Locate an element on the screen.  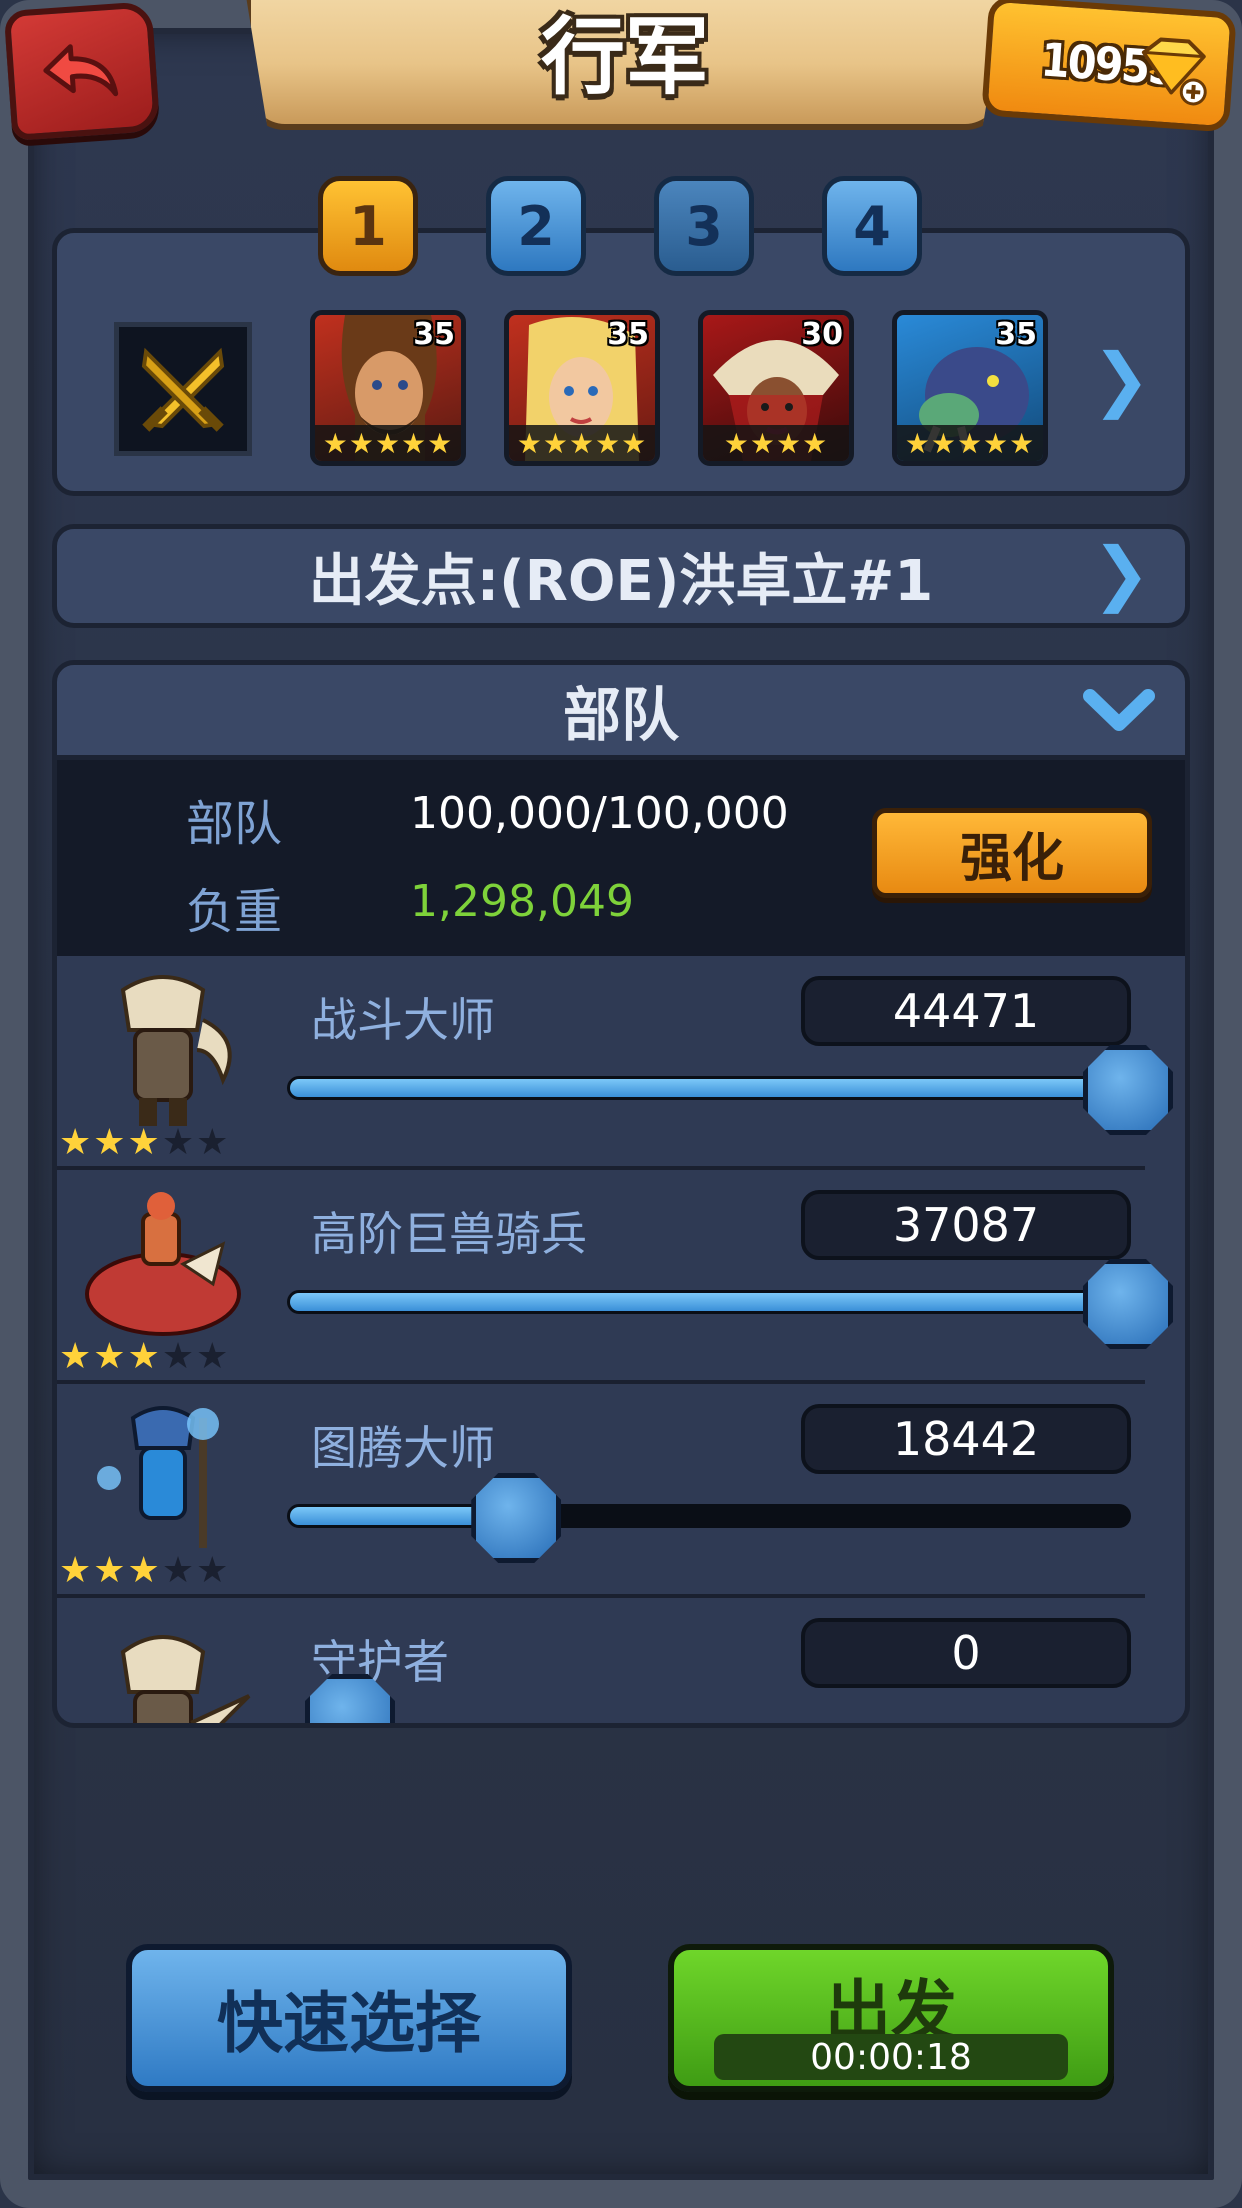
troop-section-title: 部队 is located at coordinates (620, 715).